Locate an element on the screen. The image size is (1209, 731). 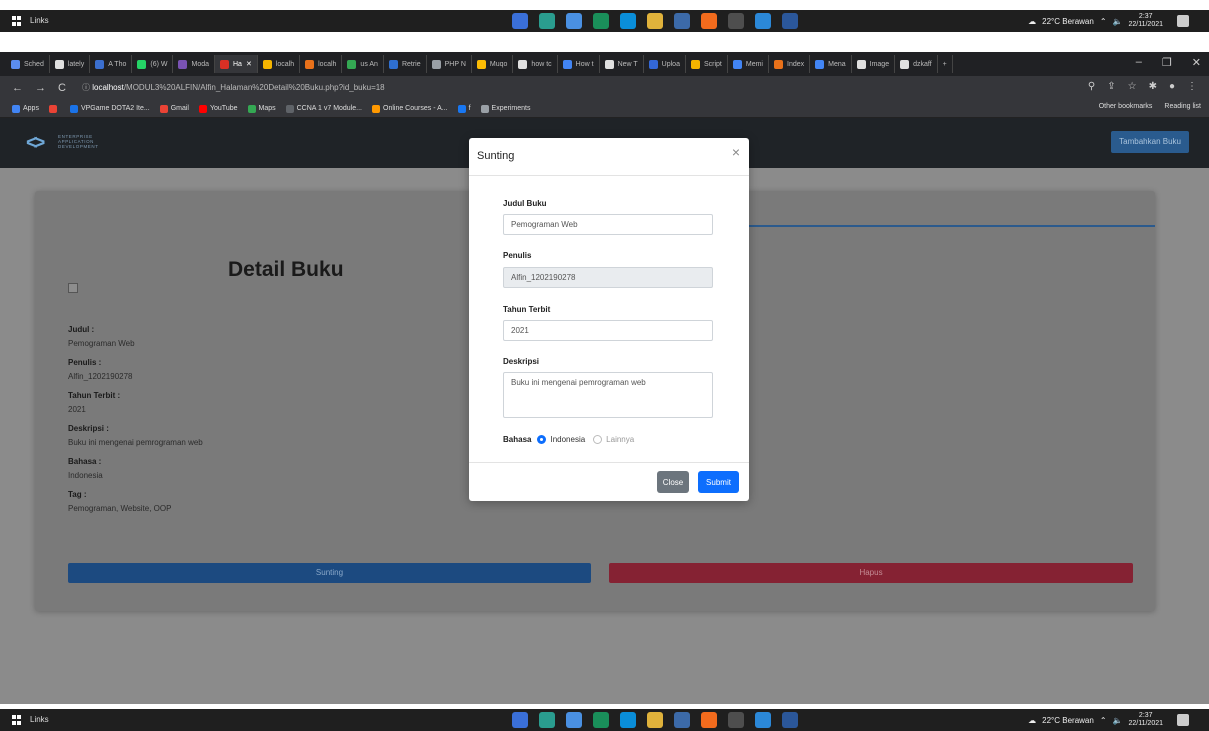
browser-tab: lately is located at coordinates (70, 64).